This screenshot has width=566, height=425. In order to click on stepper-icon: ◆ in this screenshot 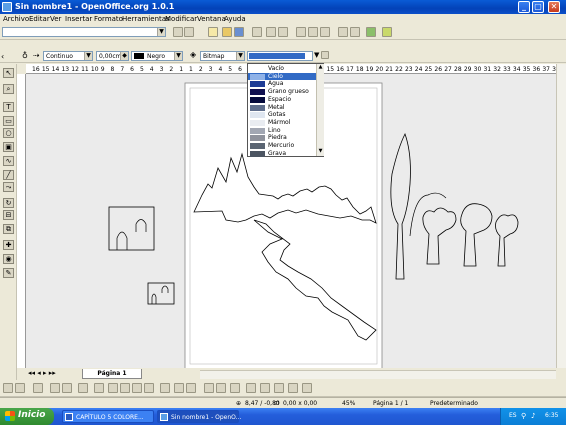, I will do `click(124, 56)`.